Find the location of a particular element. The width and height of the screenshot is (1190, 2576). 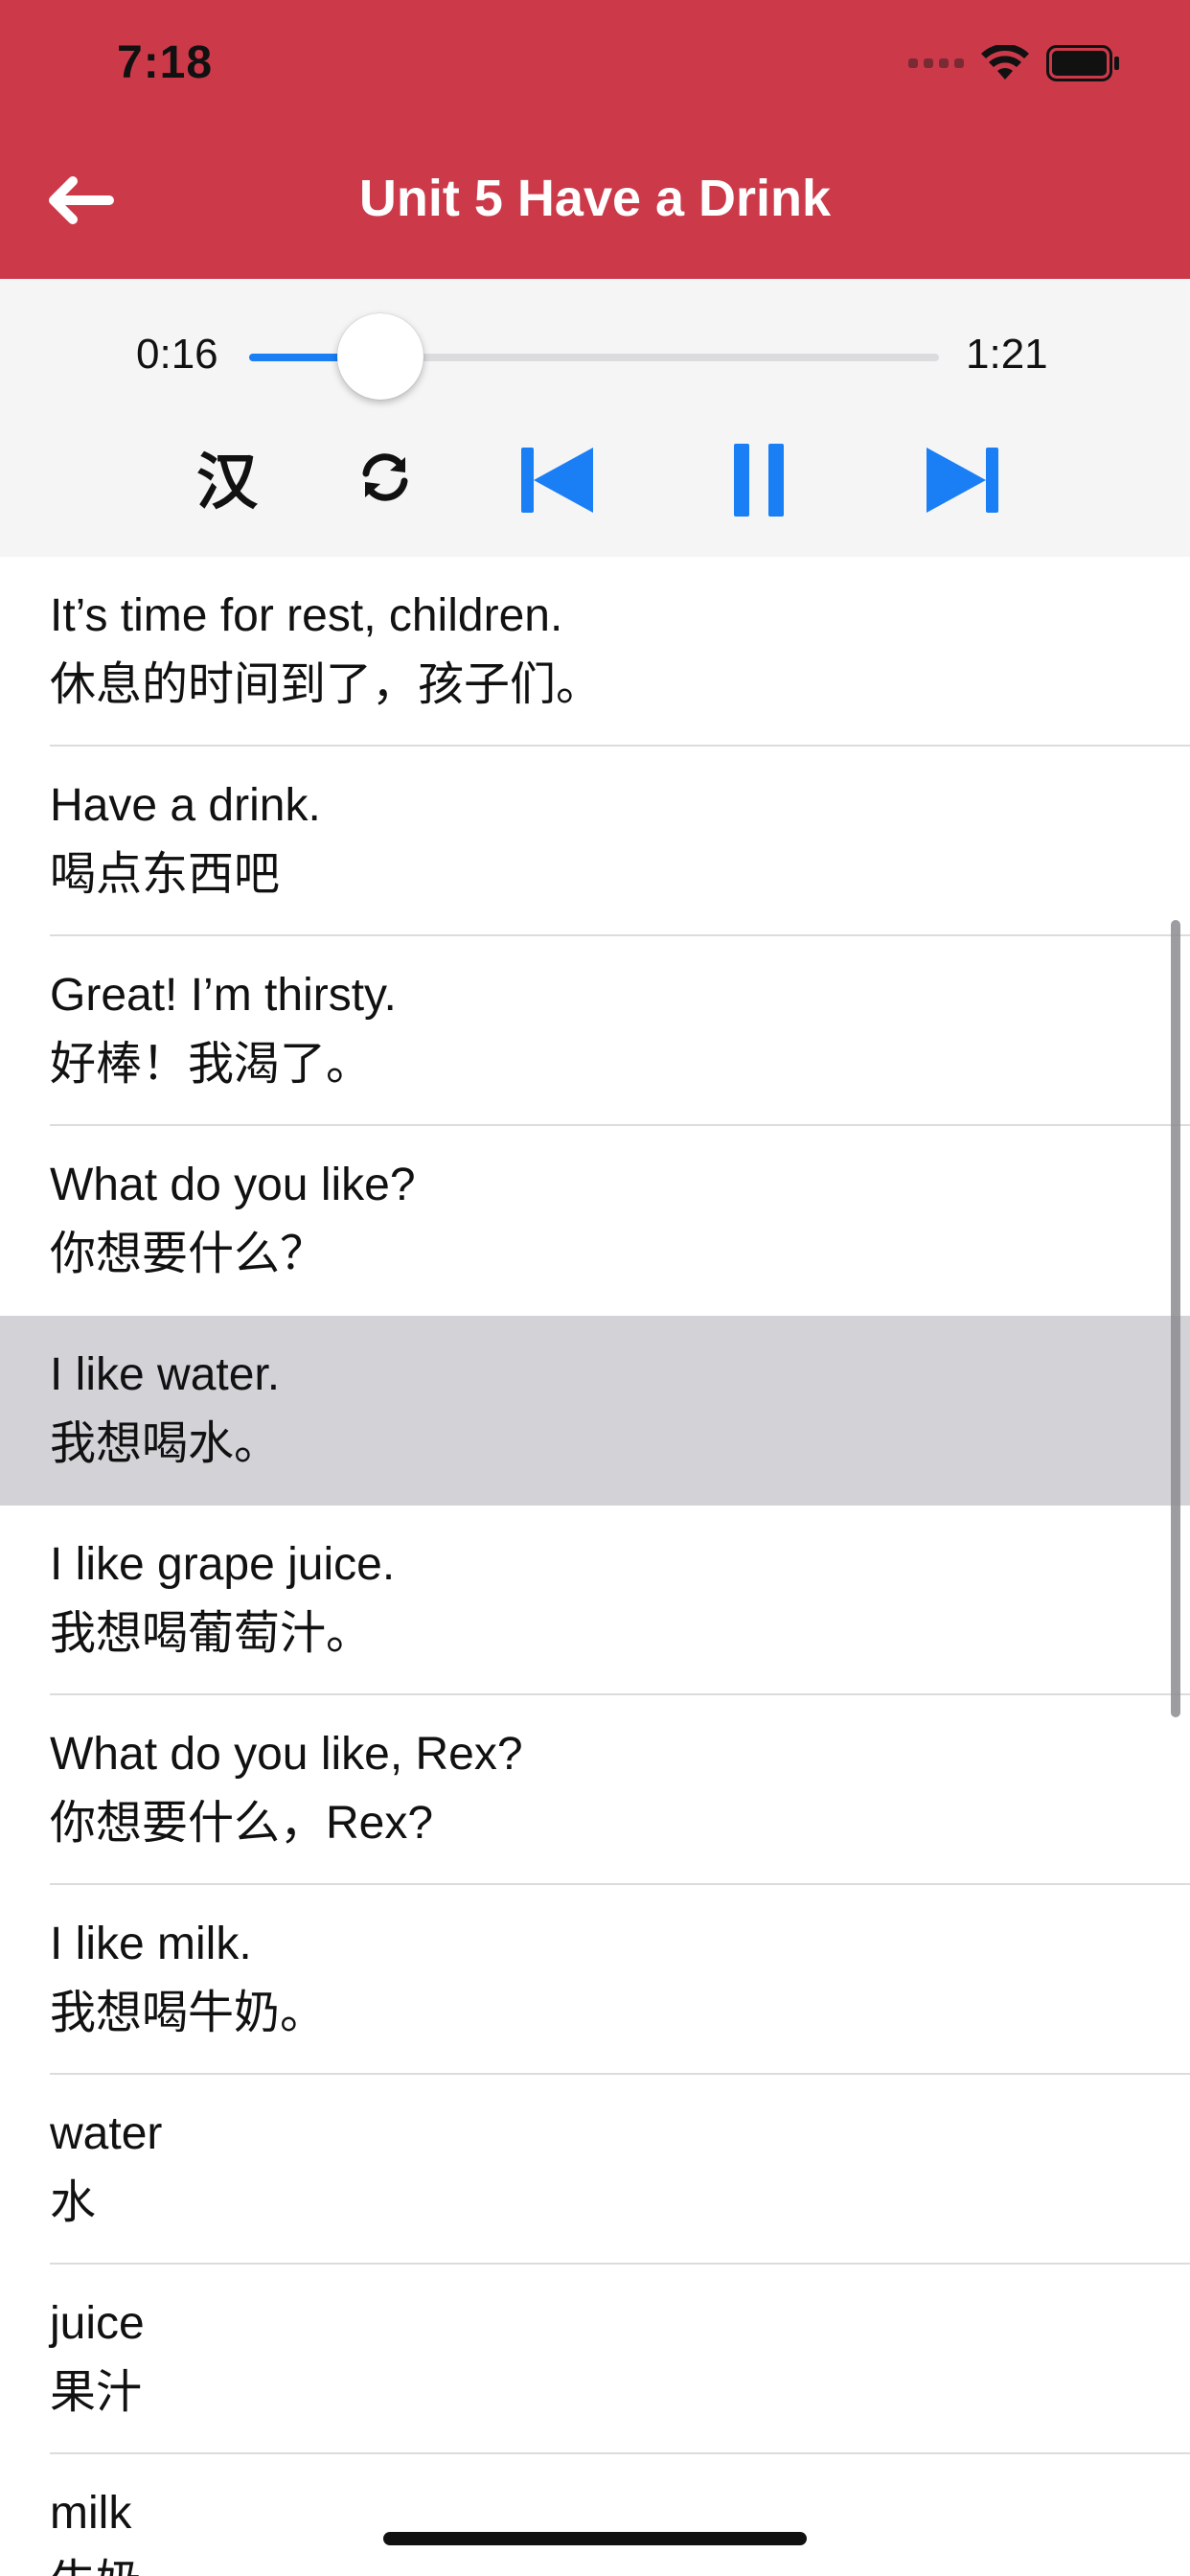

list-item: juice 果汁 is located at coordinates (595, 2359).